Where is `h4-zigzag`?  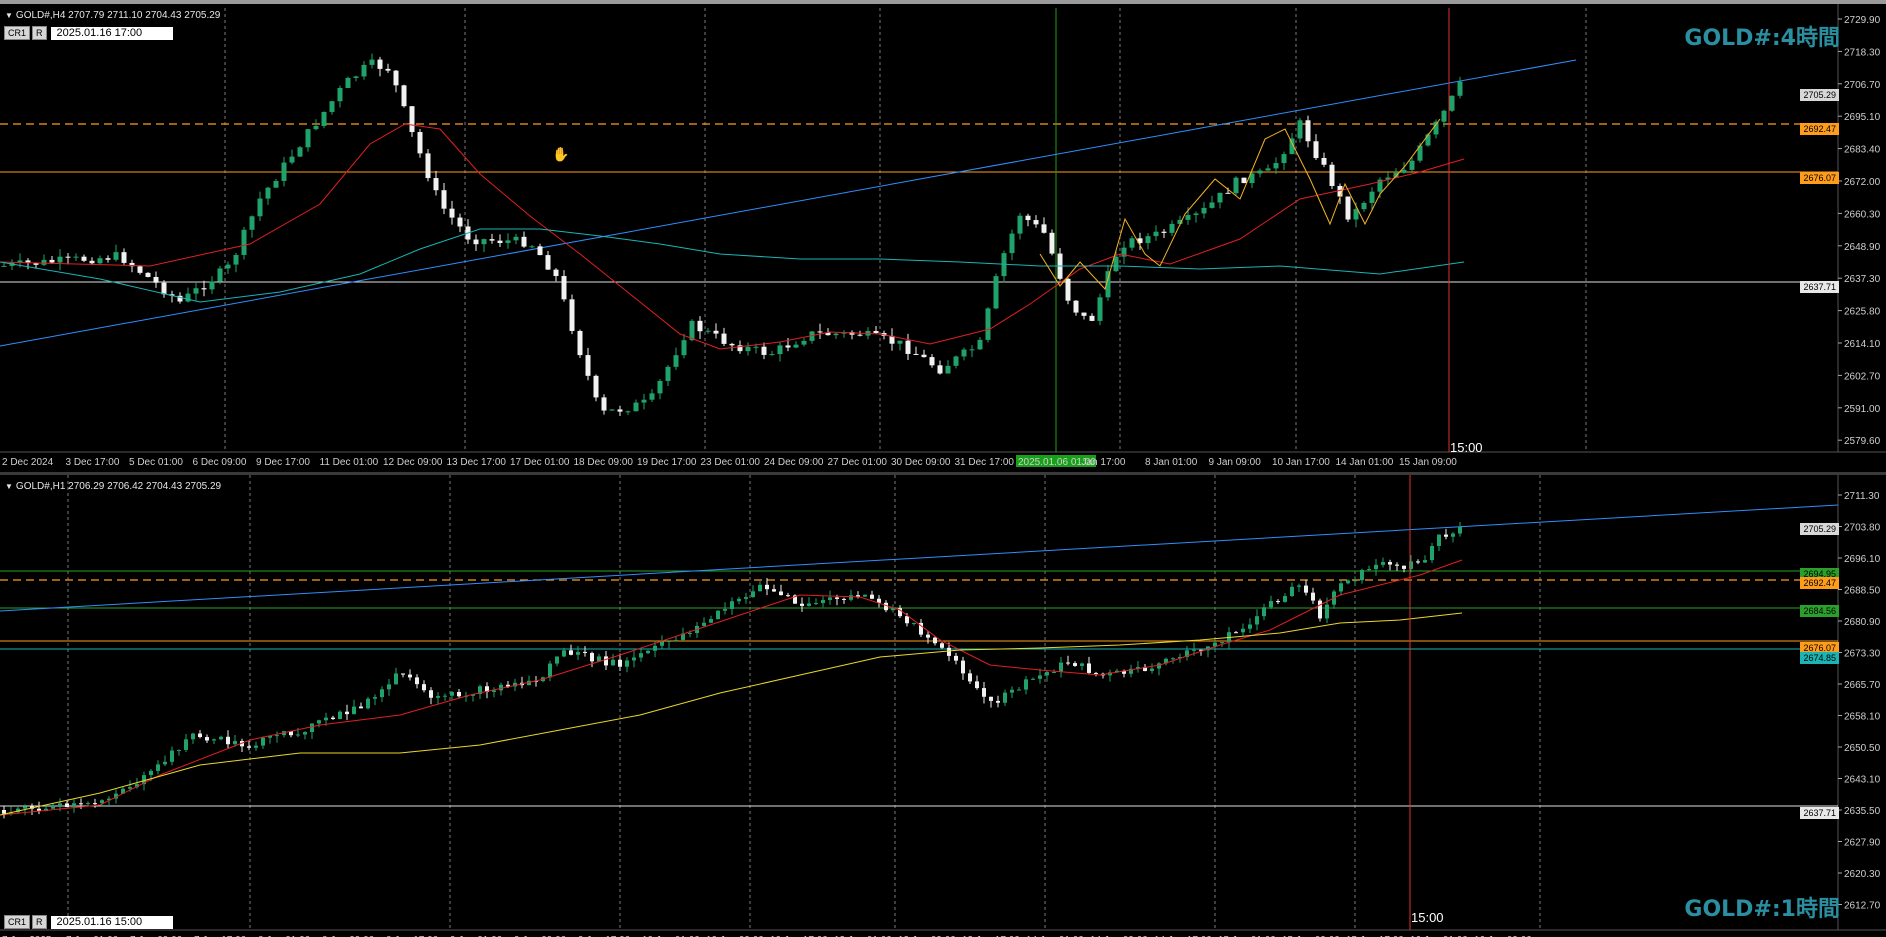 h4-zigzag is located at coordinates (1240, 204).